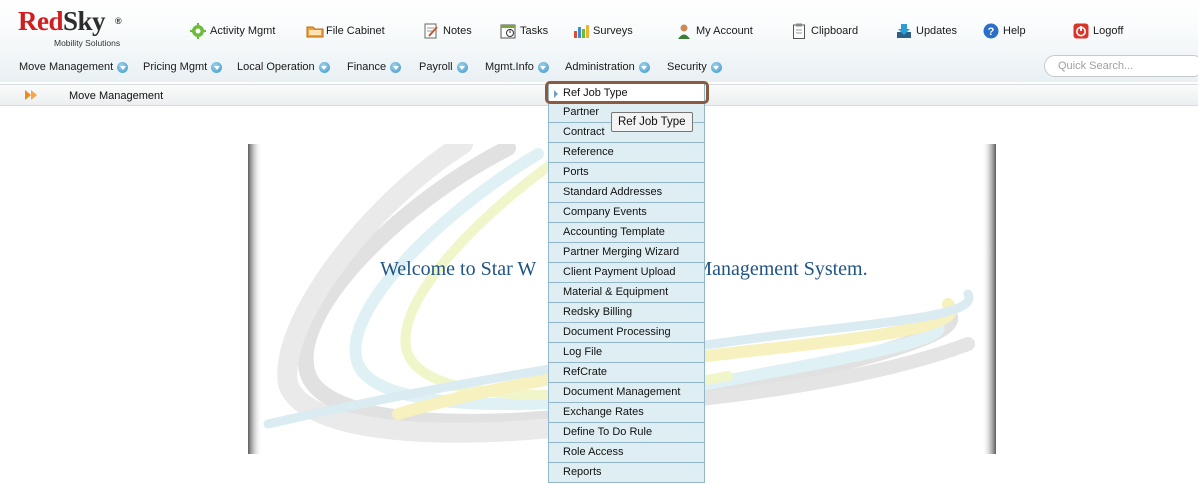 The width and height of the screenshot is (1198, 484). I want to click on toplink-label: Updates, so click(936, 31).